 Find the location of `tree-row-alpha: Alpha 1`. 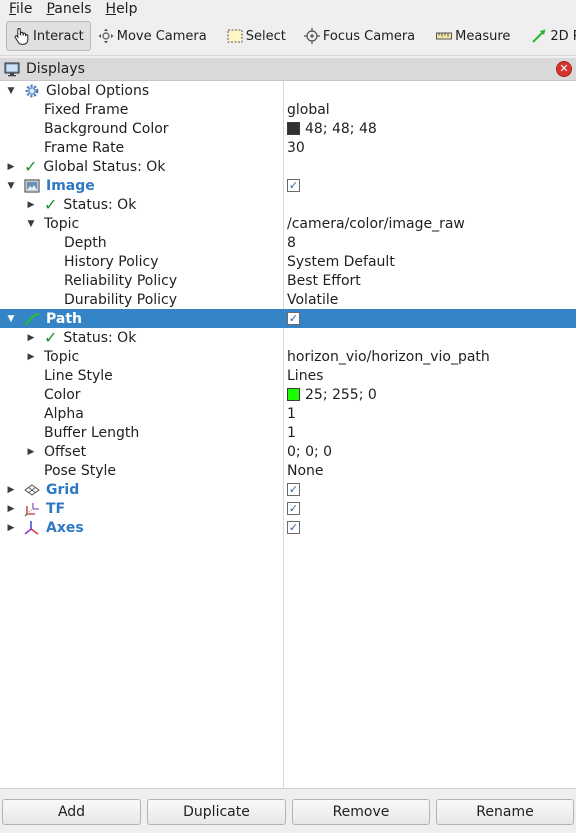

tree-row-alpha: Alpha 1 is located at coordinates (288, 413).